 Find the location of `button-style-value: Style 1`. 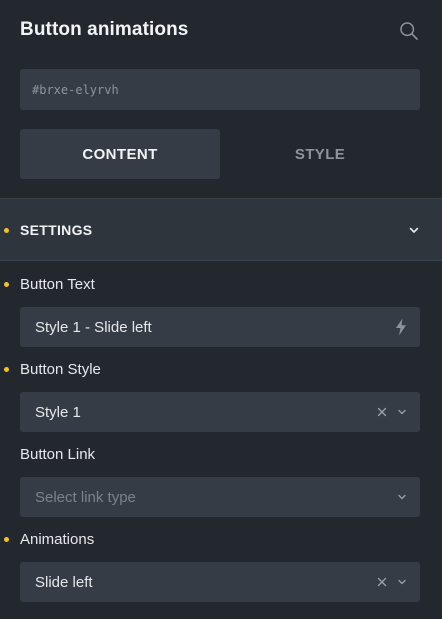

button-style-value: Style 1 is located at coordinates (58, 412).